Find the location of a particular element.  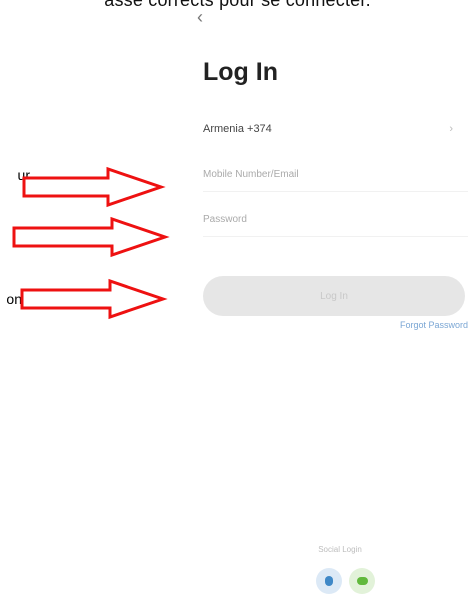

chevron-right-icon: › is located at coordinates (451, 129).